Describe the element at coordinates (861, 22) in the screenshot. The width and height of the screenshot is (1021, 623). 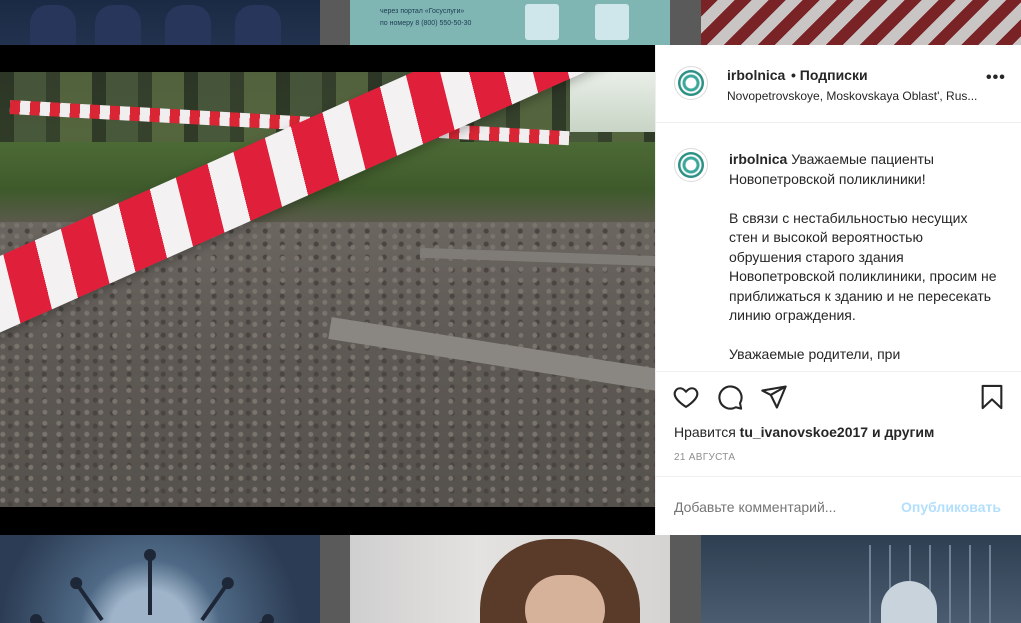
I see `grid-tile-top-right` at that location.